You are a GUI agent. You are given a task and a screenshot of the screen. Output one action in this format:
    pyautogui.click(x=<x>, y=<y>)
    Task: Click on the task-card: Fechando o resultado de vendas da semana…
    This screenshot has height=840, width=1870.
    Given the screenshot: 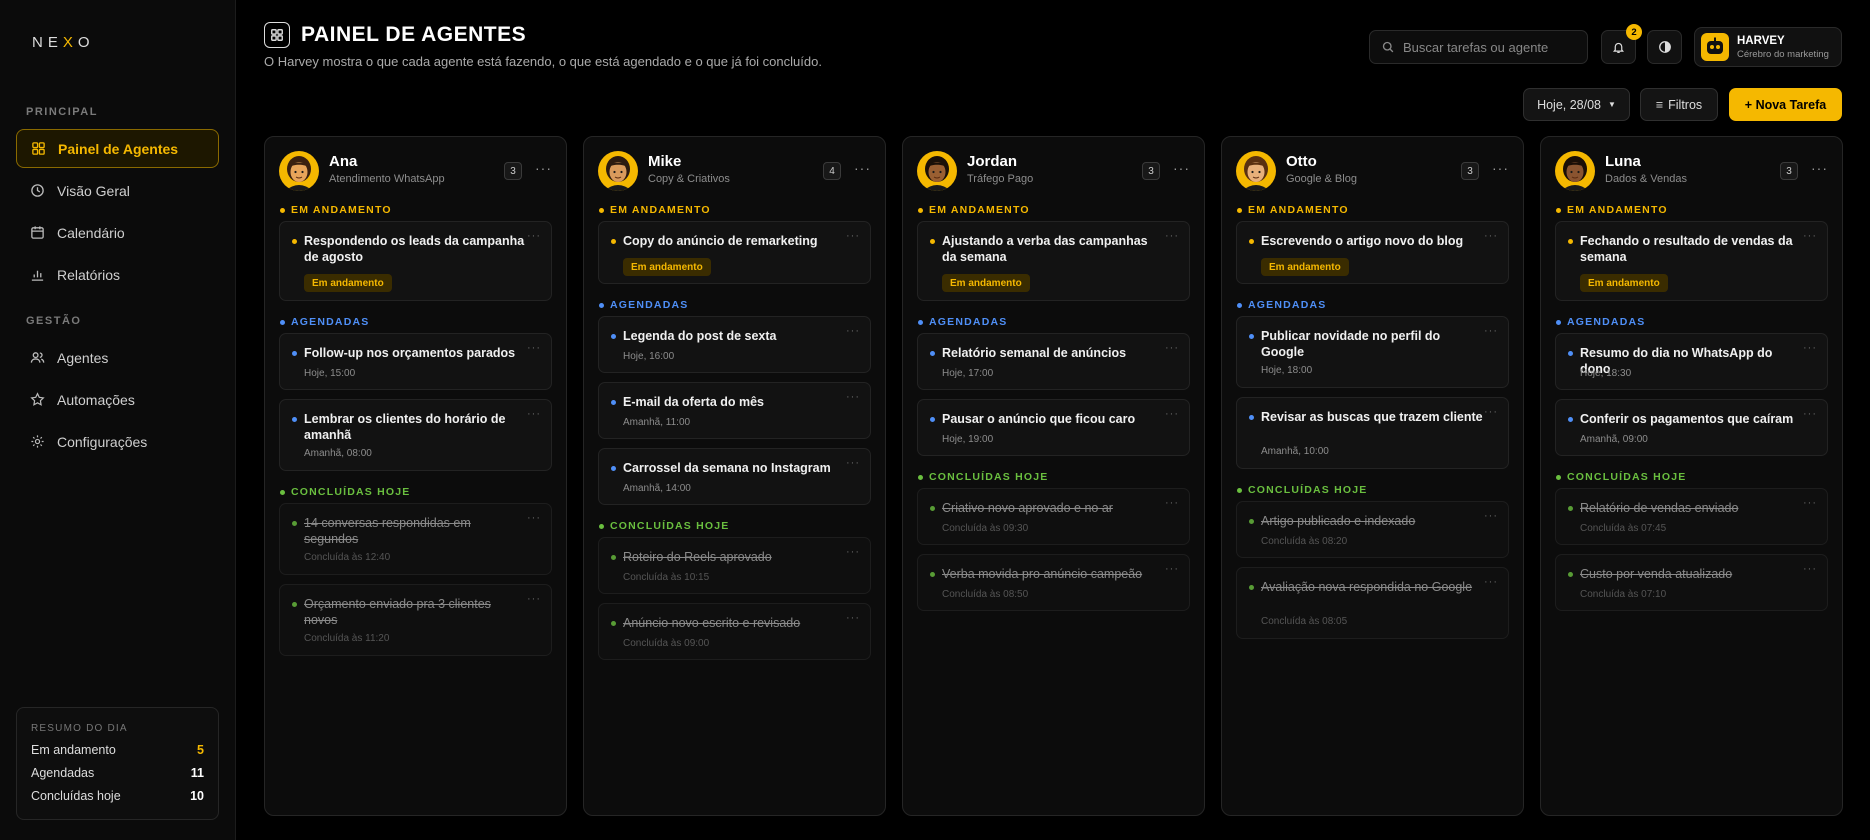 What is the action you would take?
    pyautogui.click(x=1691, y=261)
    